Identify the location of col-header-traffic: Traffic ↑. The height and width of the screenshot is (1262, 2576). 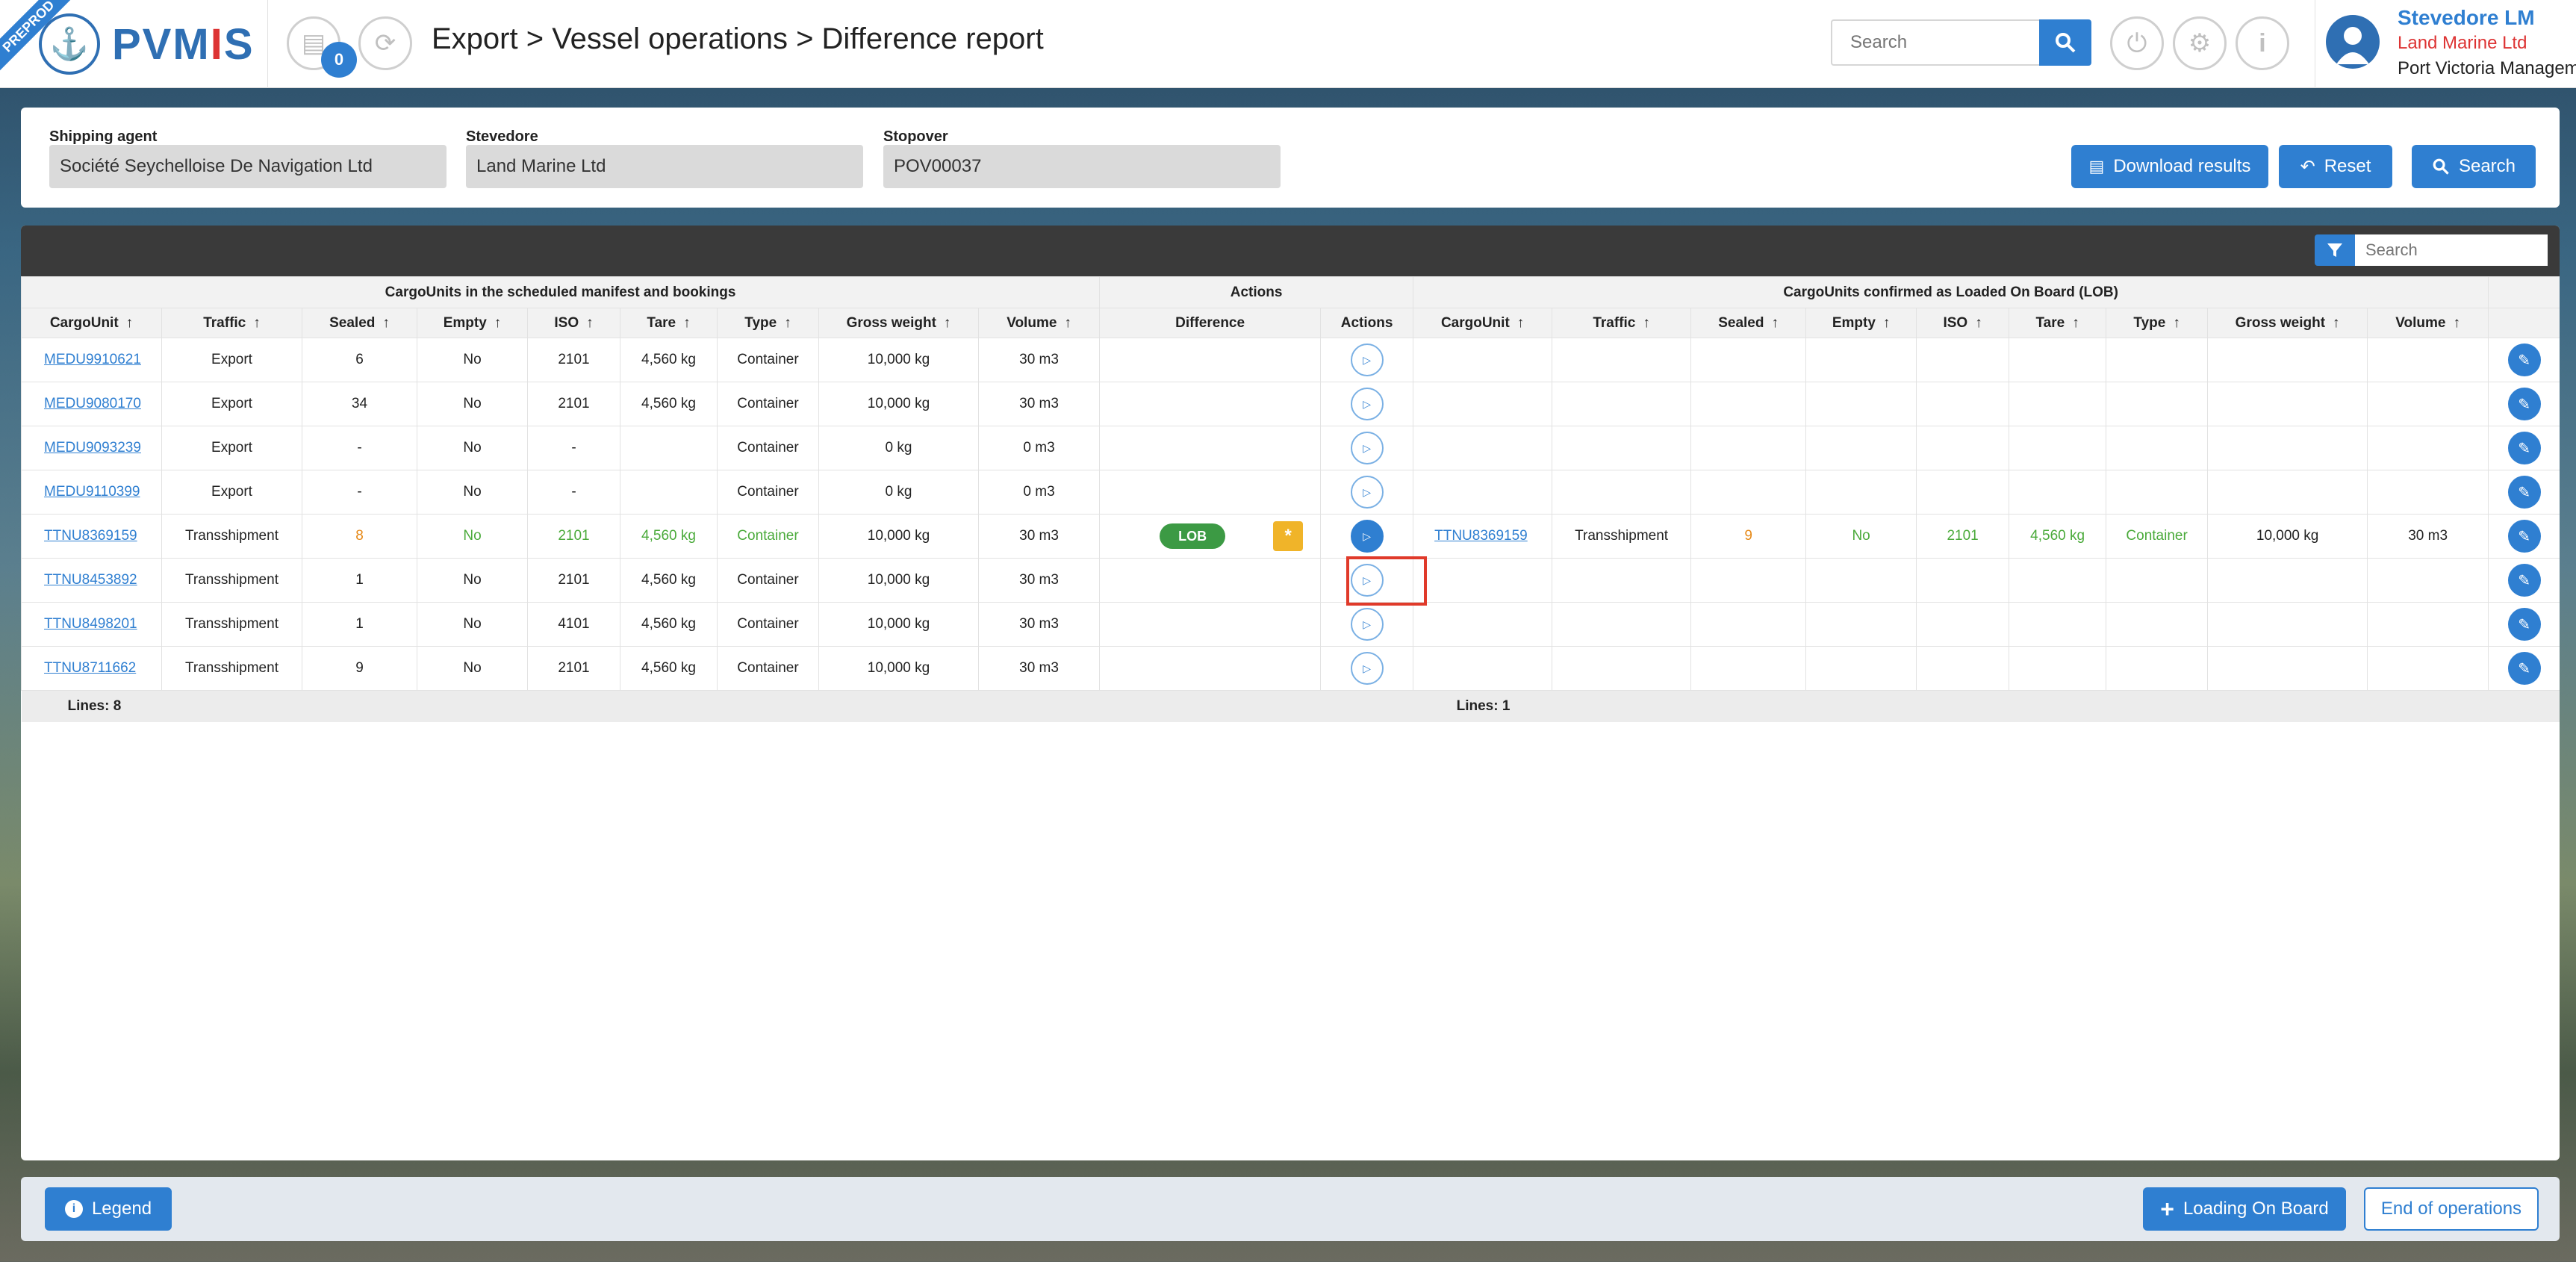
(231, 323).